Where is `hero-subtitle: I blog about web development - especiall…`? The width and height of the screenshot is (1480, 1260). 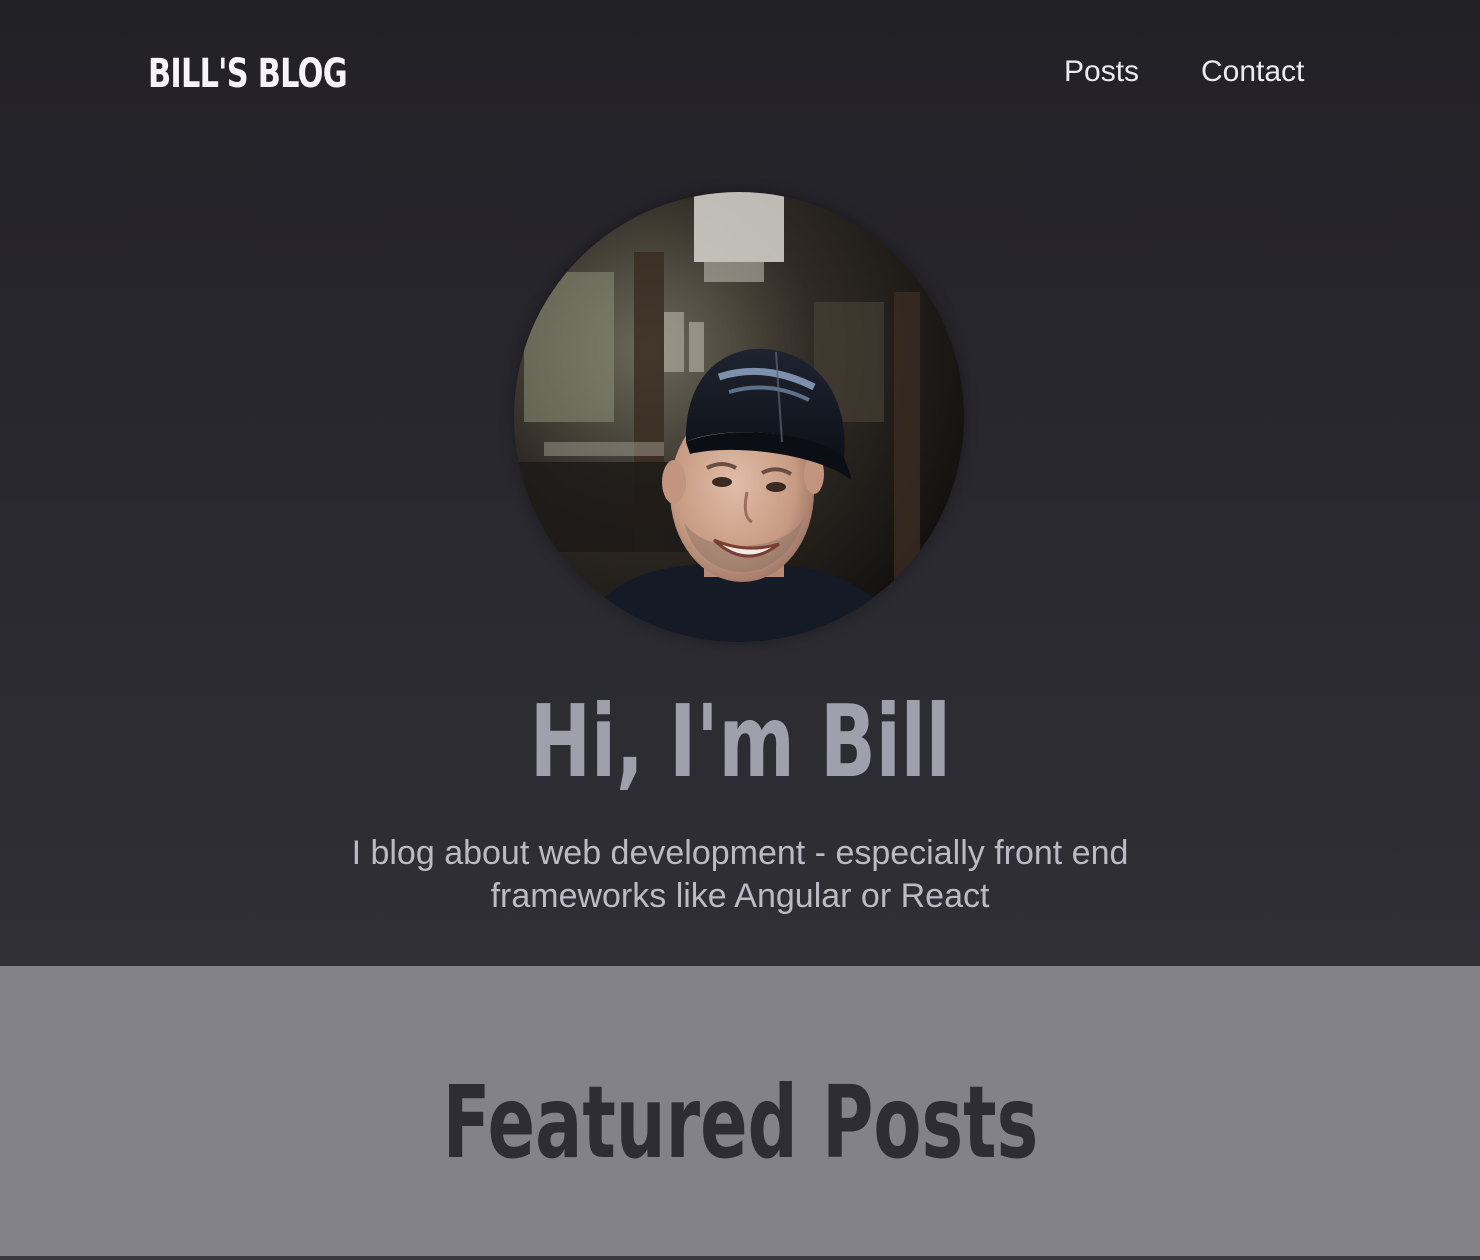
hero-subtitle: I blog about web development - especiall… is located at coordinates (740, 874).